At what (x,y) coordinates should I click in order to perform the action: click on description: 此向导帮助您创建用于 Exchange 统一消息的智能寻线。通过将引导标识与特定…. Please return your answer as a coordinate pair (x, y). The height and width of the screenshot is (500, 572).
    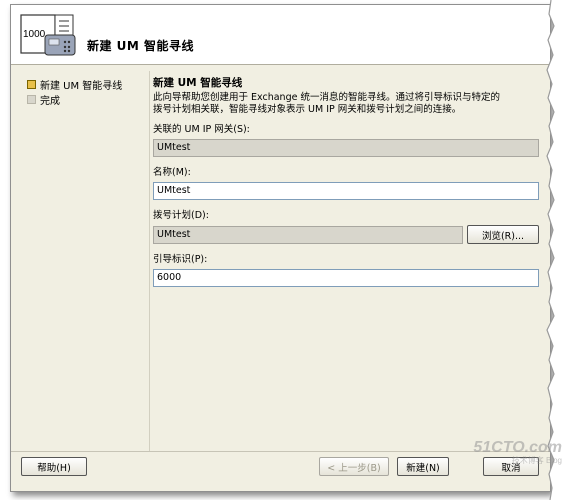
    Looking at the image, I should click on (346, 104).